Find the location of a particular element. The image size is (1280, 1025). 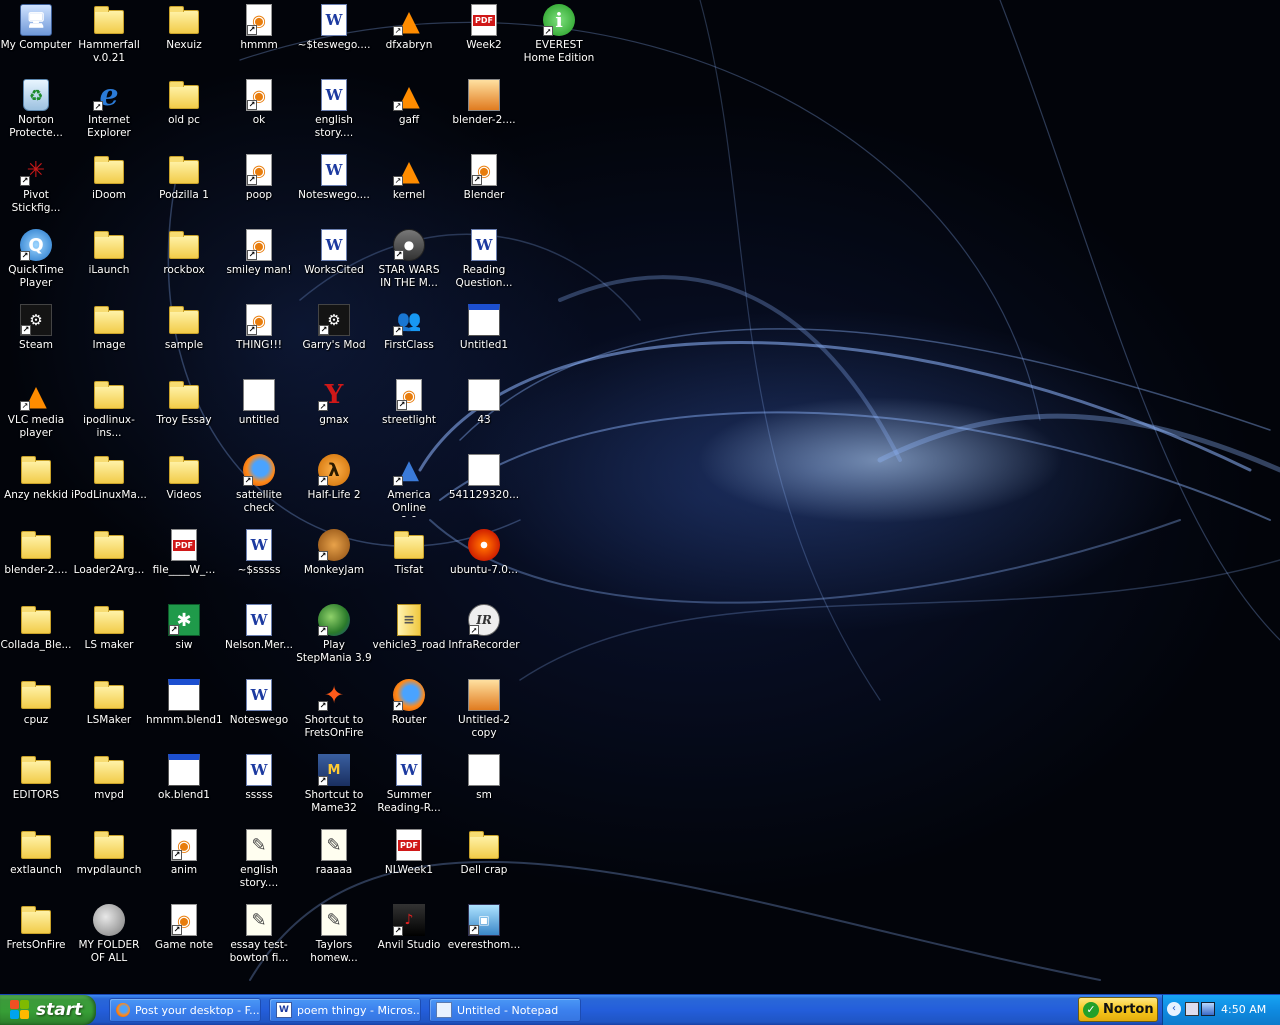

desktop-icon-my-computer: 🖥 My Computer is located at coordinates (37, 39).